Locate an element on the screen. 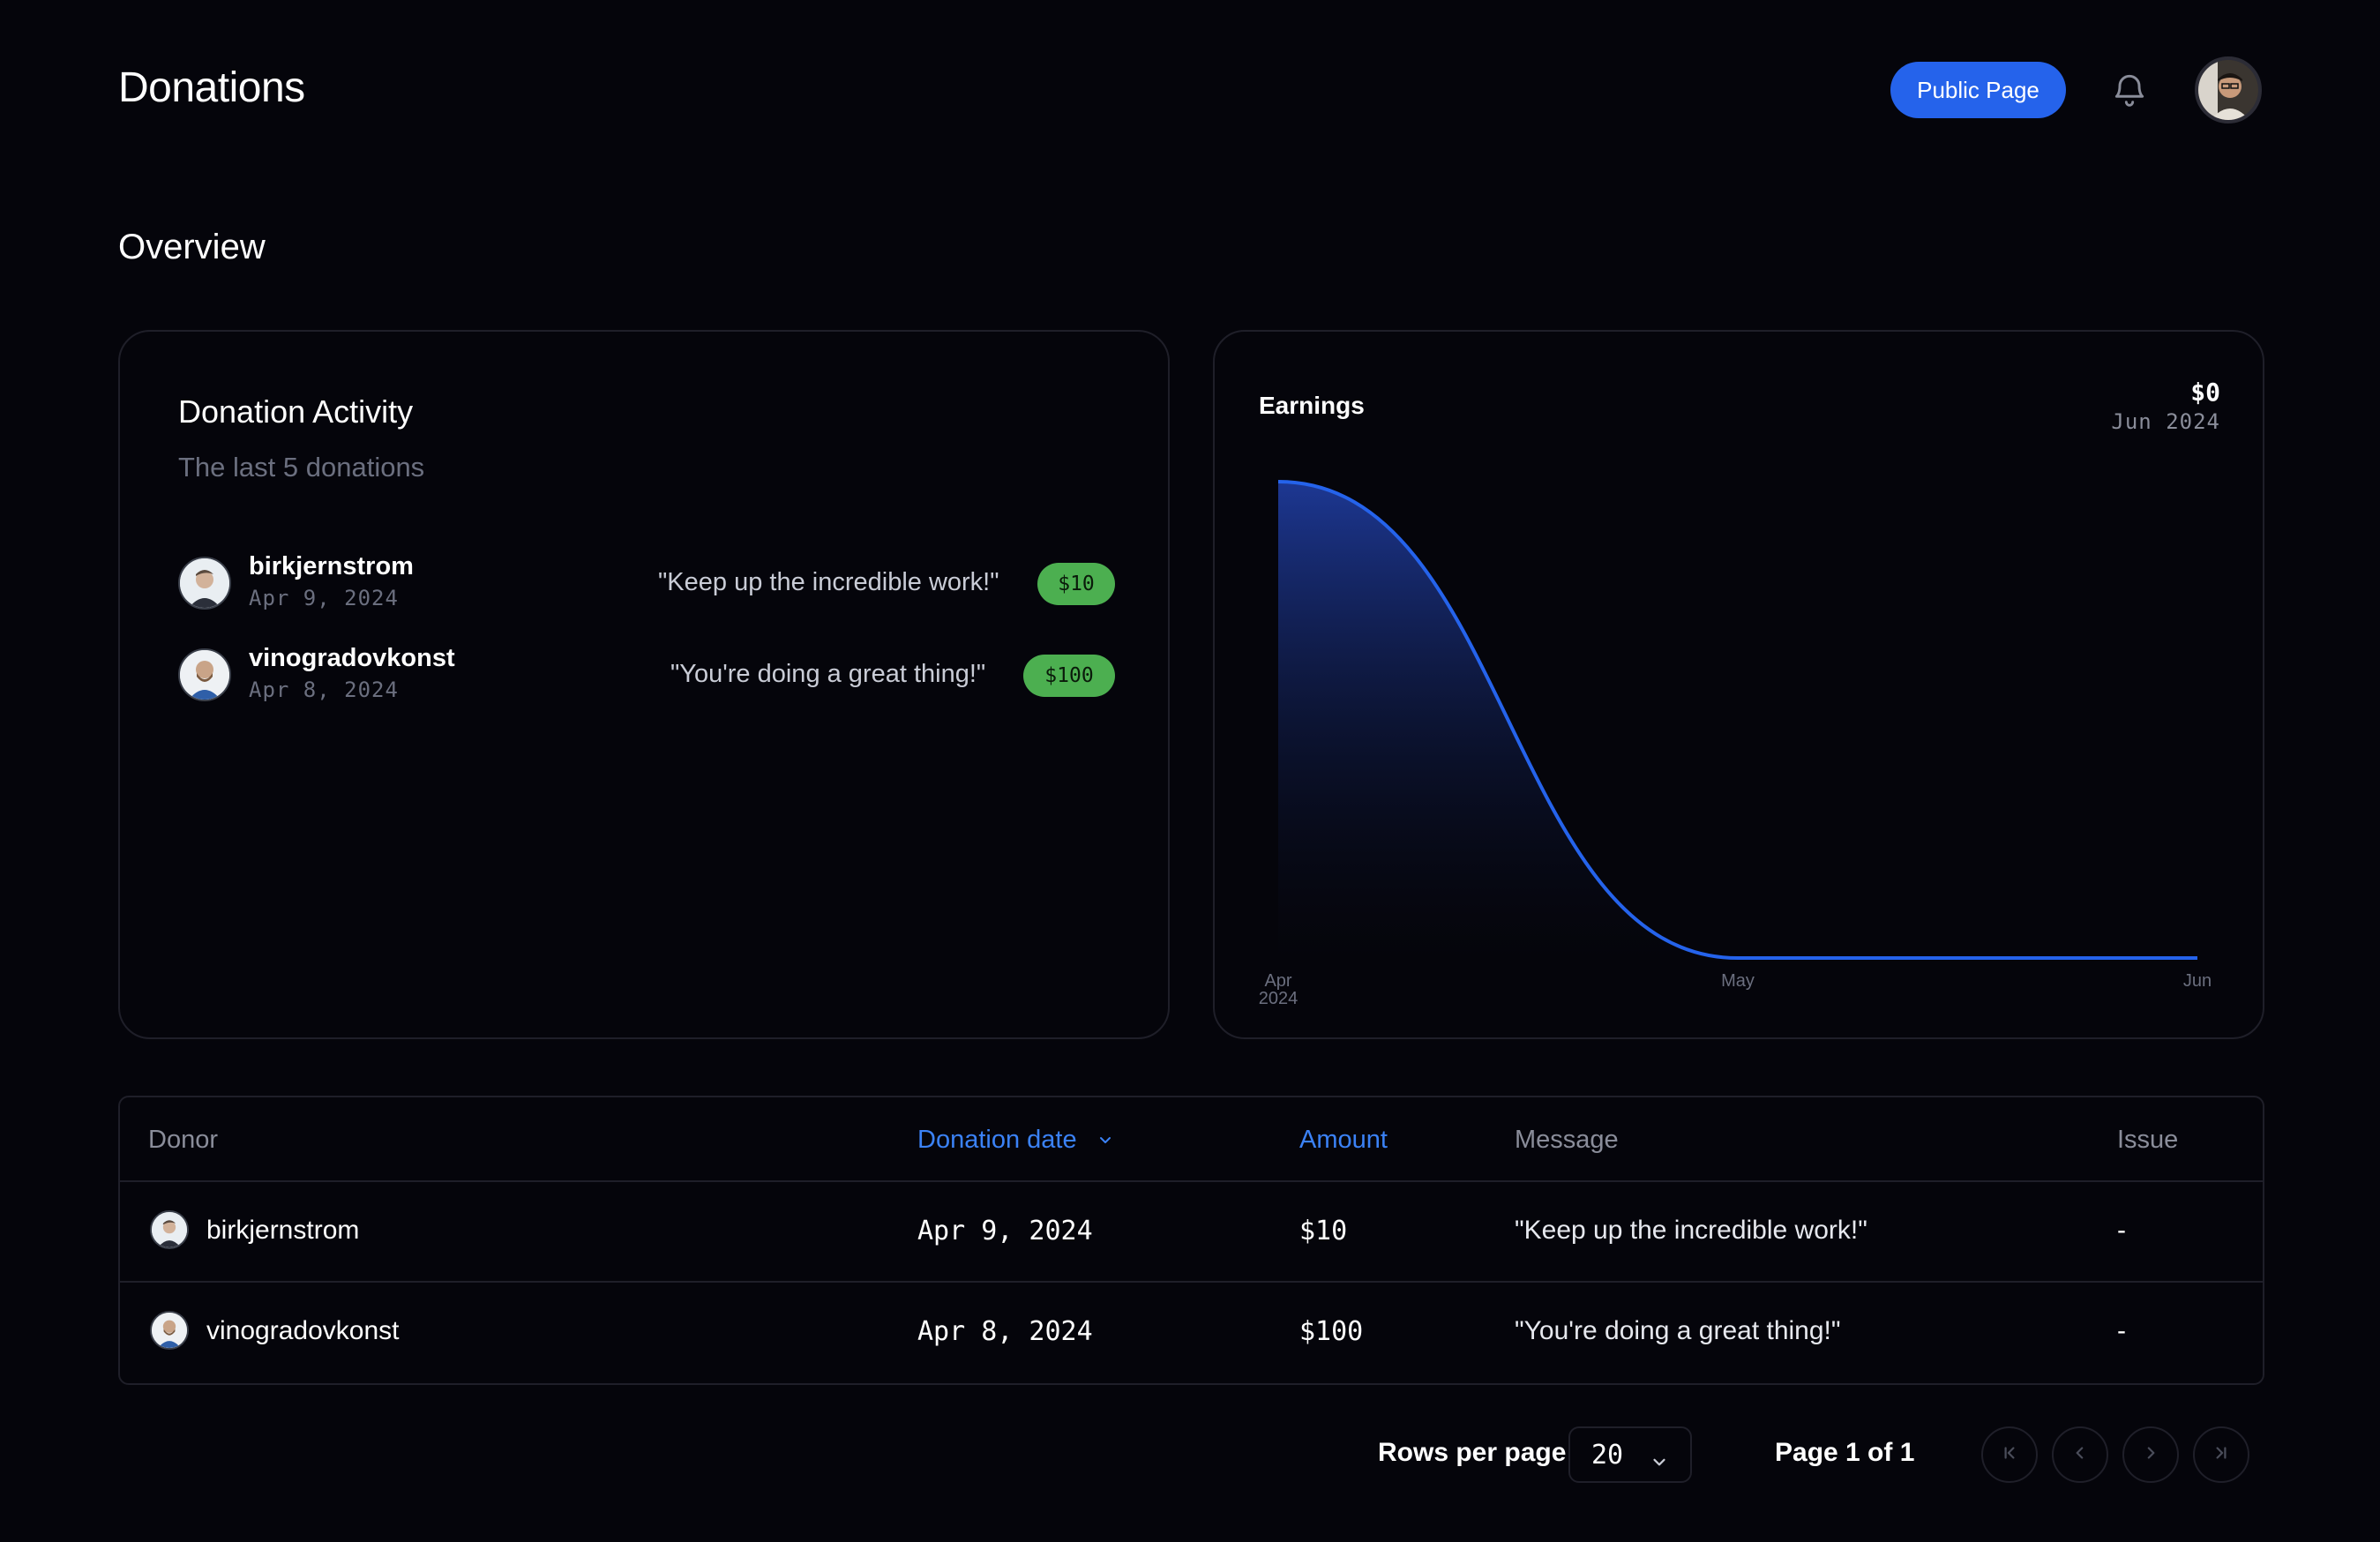  earnings-value: $0 is located at coordinates (2205, 392).